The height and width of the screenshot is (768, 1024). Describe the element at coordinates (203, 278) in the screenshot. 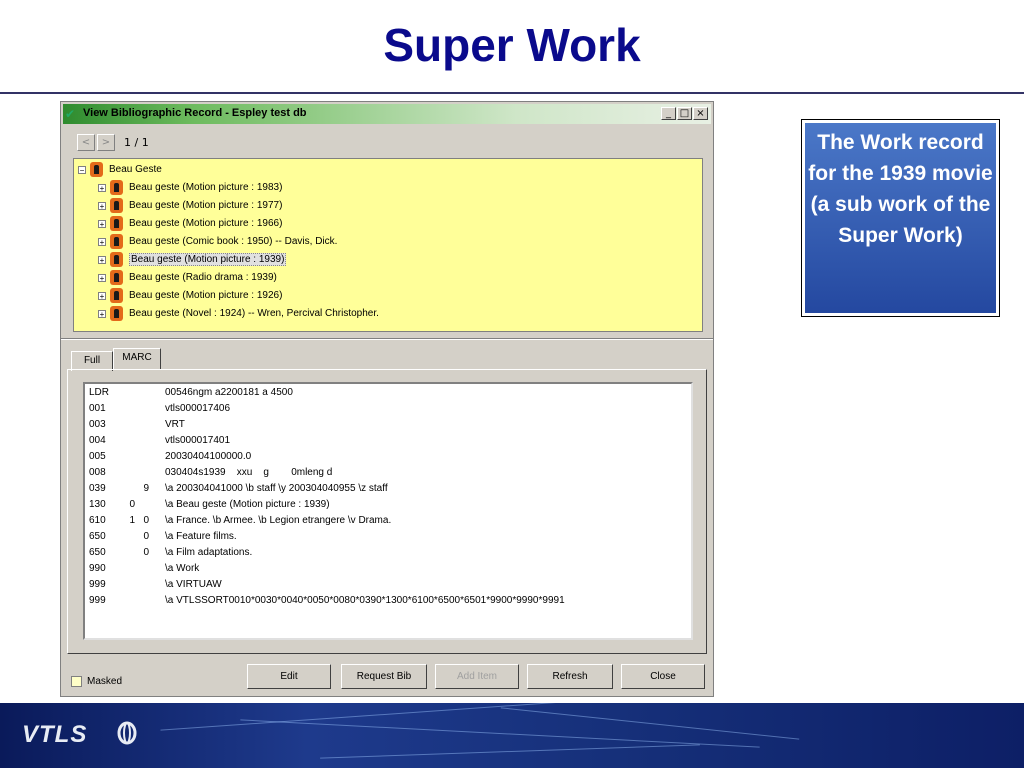

I see `tree-item-label: Beau geste (Radio drama : 1939)` at that location.